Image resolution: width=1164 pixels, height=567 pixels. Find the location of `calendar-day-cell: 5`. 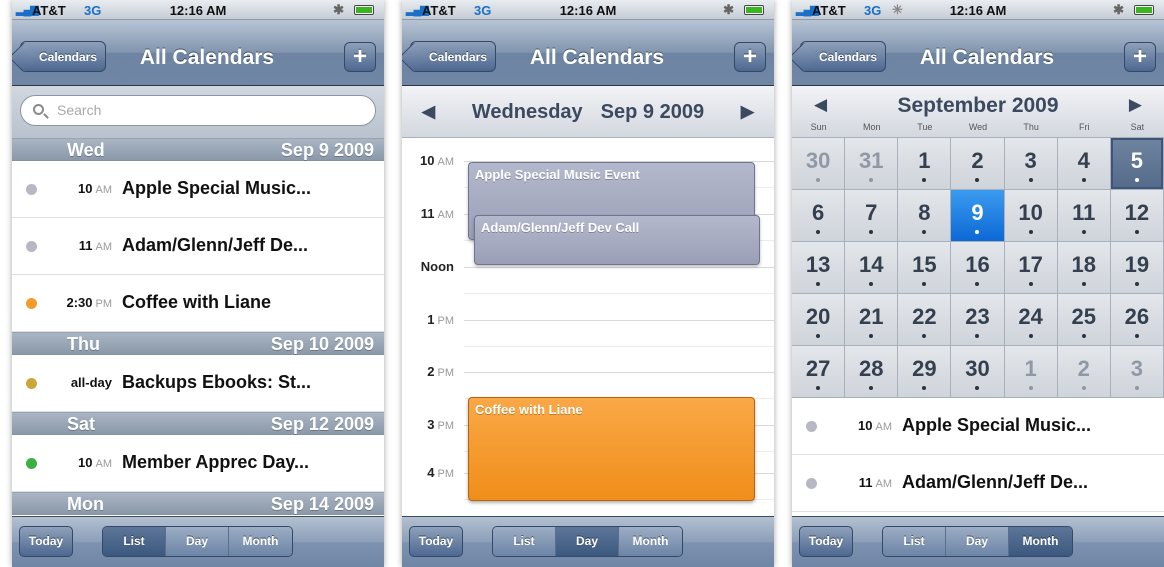

calendar-day-cell: 5 is located at coordinates (1137, 164).